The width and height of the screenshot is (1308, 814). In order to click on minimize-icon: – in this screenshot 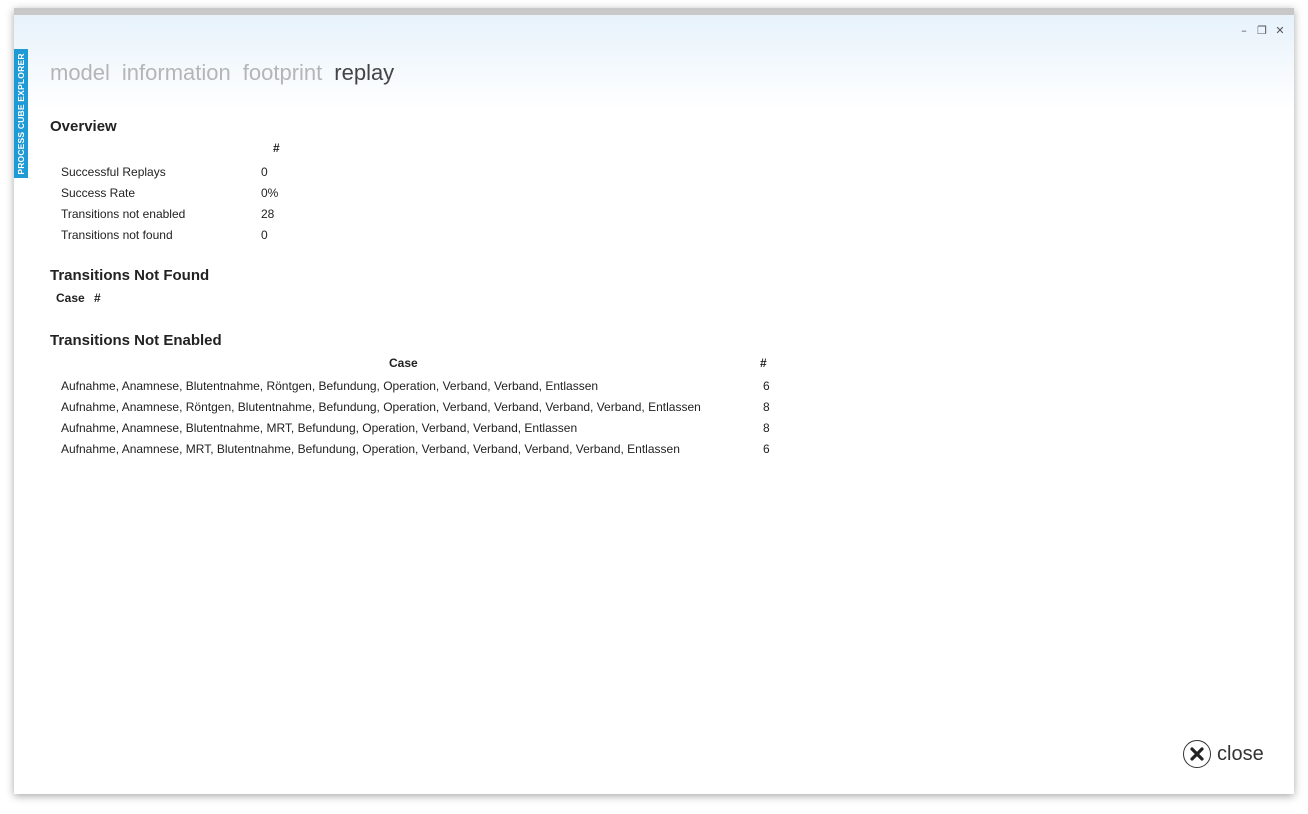, I will do `click(1244, 31)`.